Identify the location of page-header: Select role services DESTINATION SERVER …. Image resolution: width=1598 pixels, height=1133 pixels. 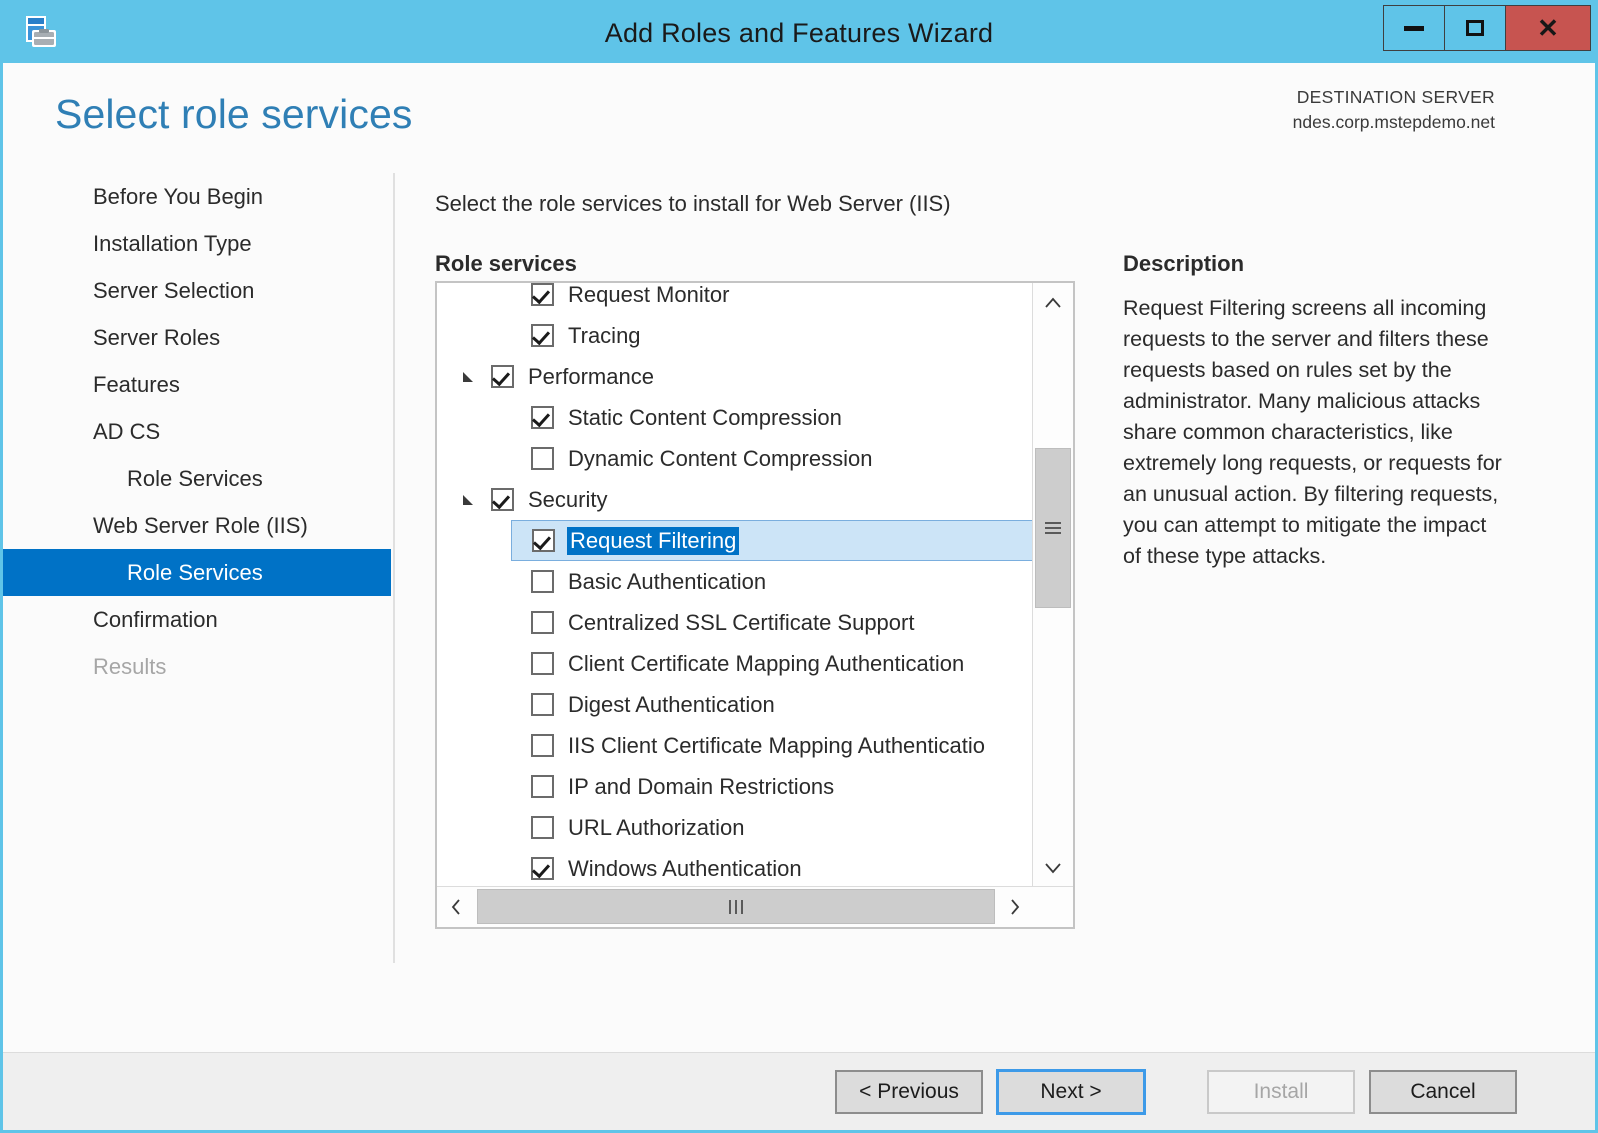
(799, 118).